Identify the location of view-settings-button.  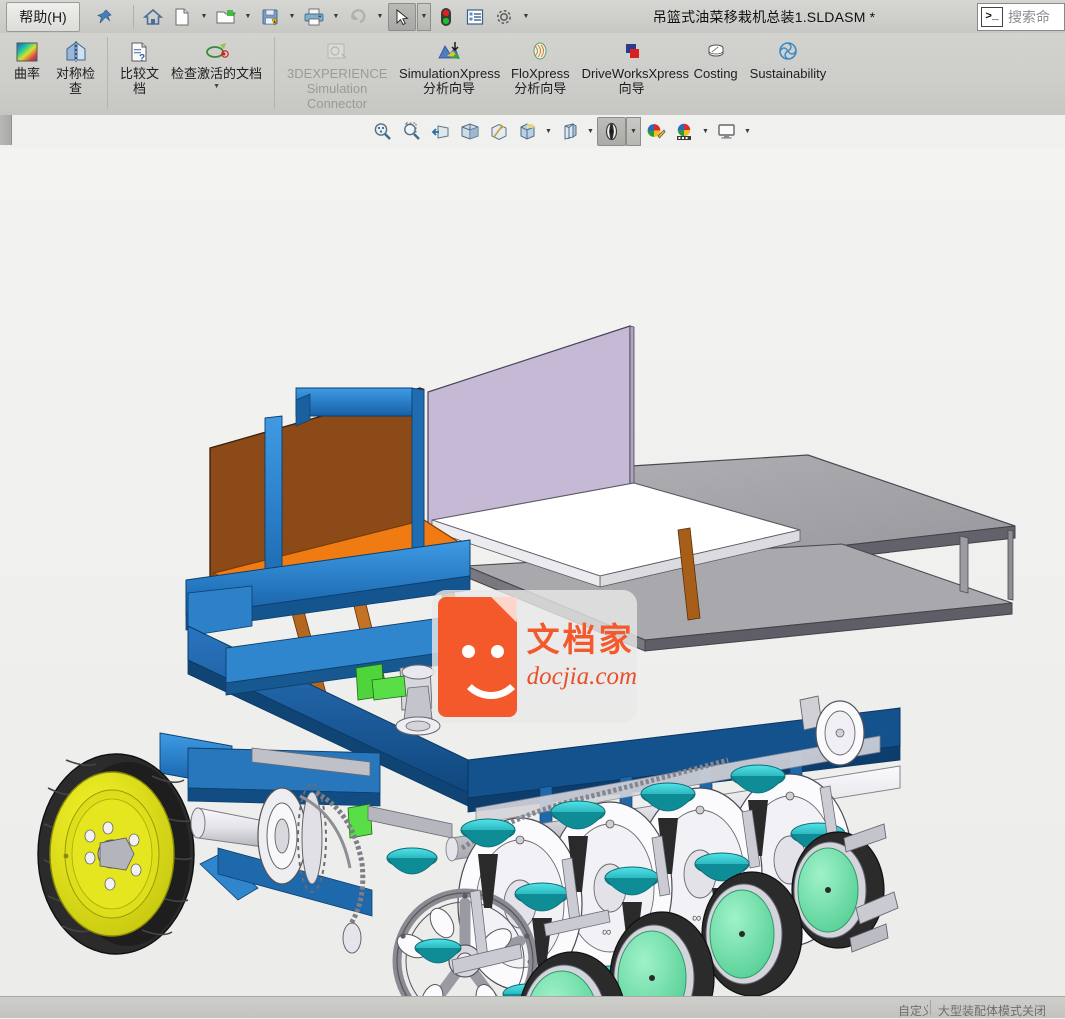
(684, 131).